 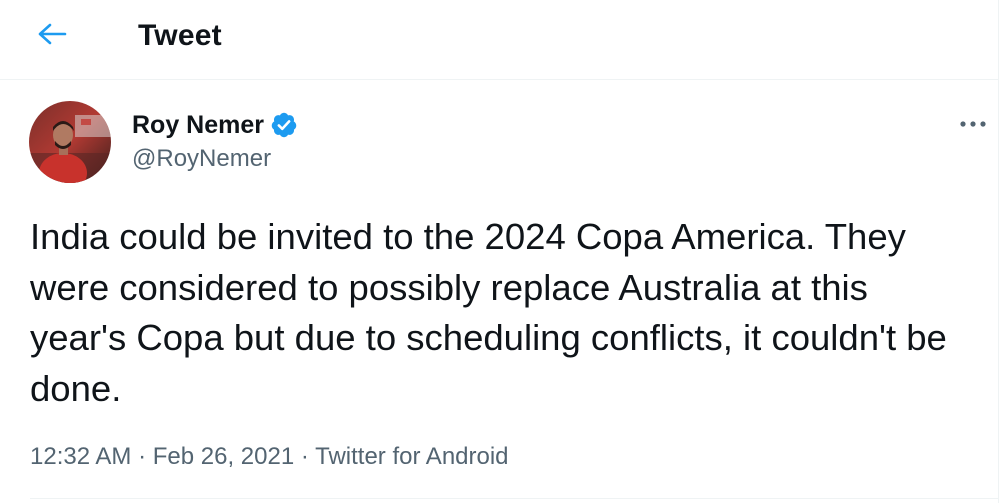 I want to click on author-name-row: Roy Nemer, so click(x=215, y=125).